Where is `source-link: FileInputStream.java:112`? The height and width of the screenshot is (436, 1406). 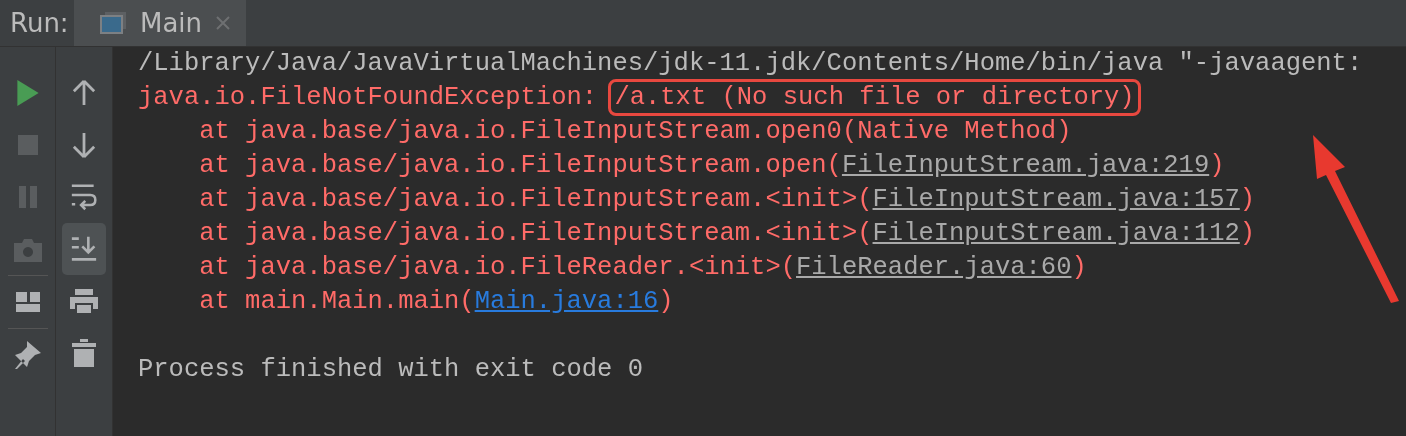
source-link: FileInputStream.java:112 is located at coordinates (1056, 233).